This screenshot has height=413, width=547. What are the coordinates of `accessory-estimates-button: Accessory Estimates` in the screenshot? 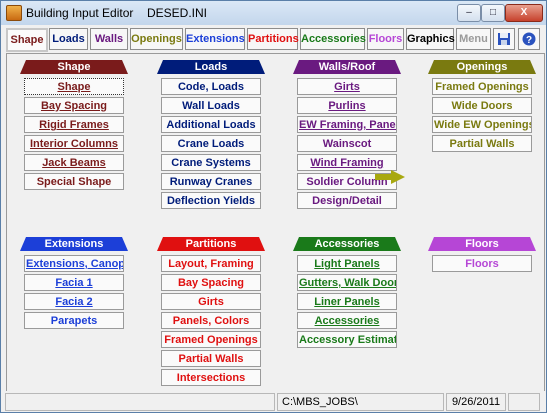 It's located at (347, 339).